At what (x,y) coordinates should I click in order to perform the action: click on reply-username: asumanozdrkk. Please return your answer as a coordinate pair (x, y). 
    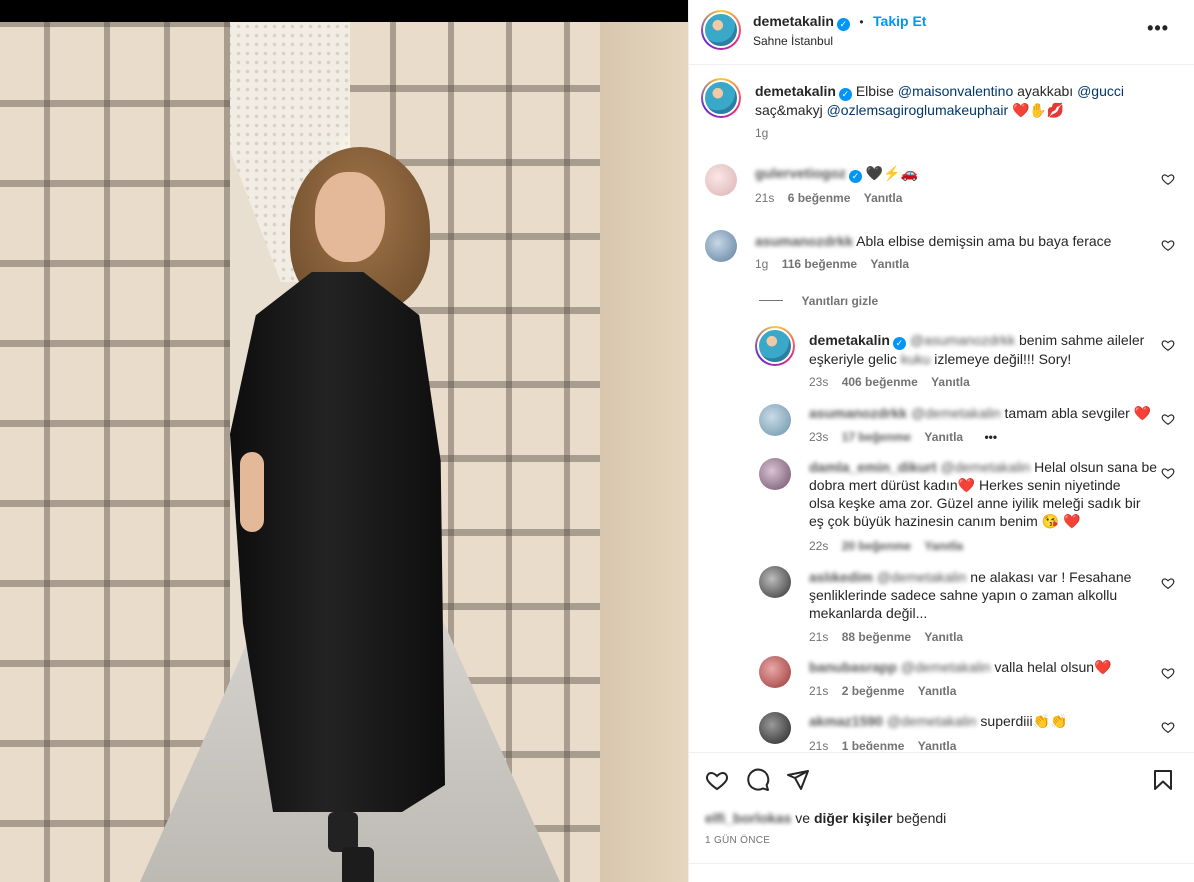
    Looking at the image, I should click on (858, 413).